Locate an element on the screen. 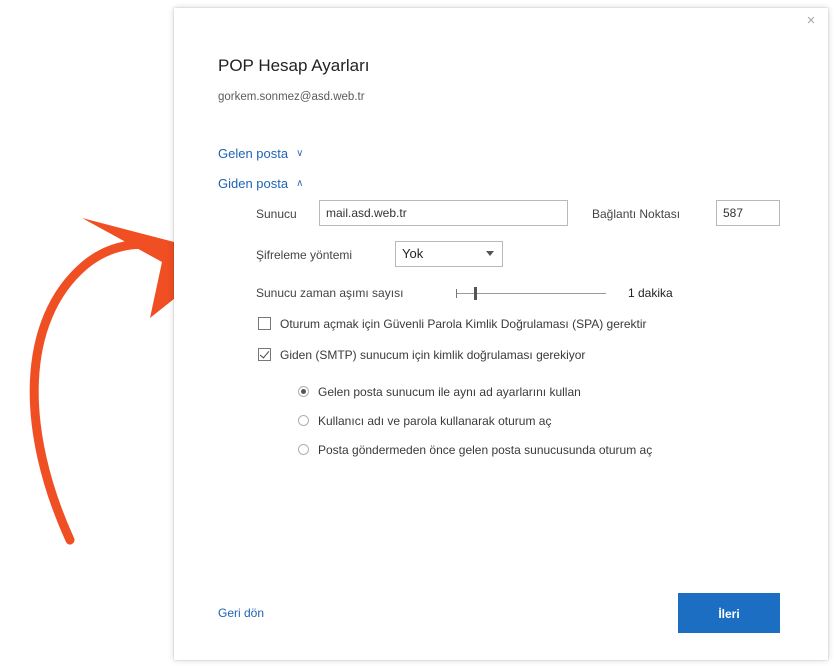 Image resolution: width=834 pixels, height=666 pixels. outgoing-mail-toggle: Giden posta ∧ is located at coordinates (260, 183).